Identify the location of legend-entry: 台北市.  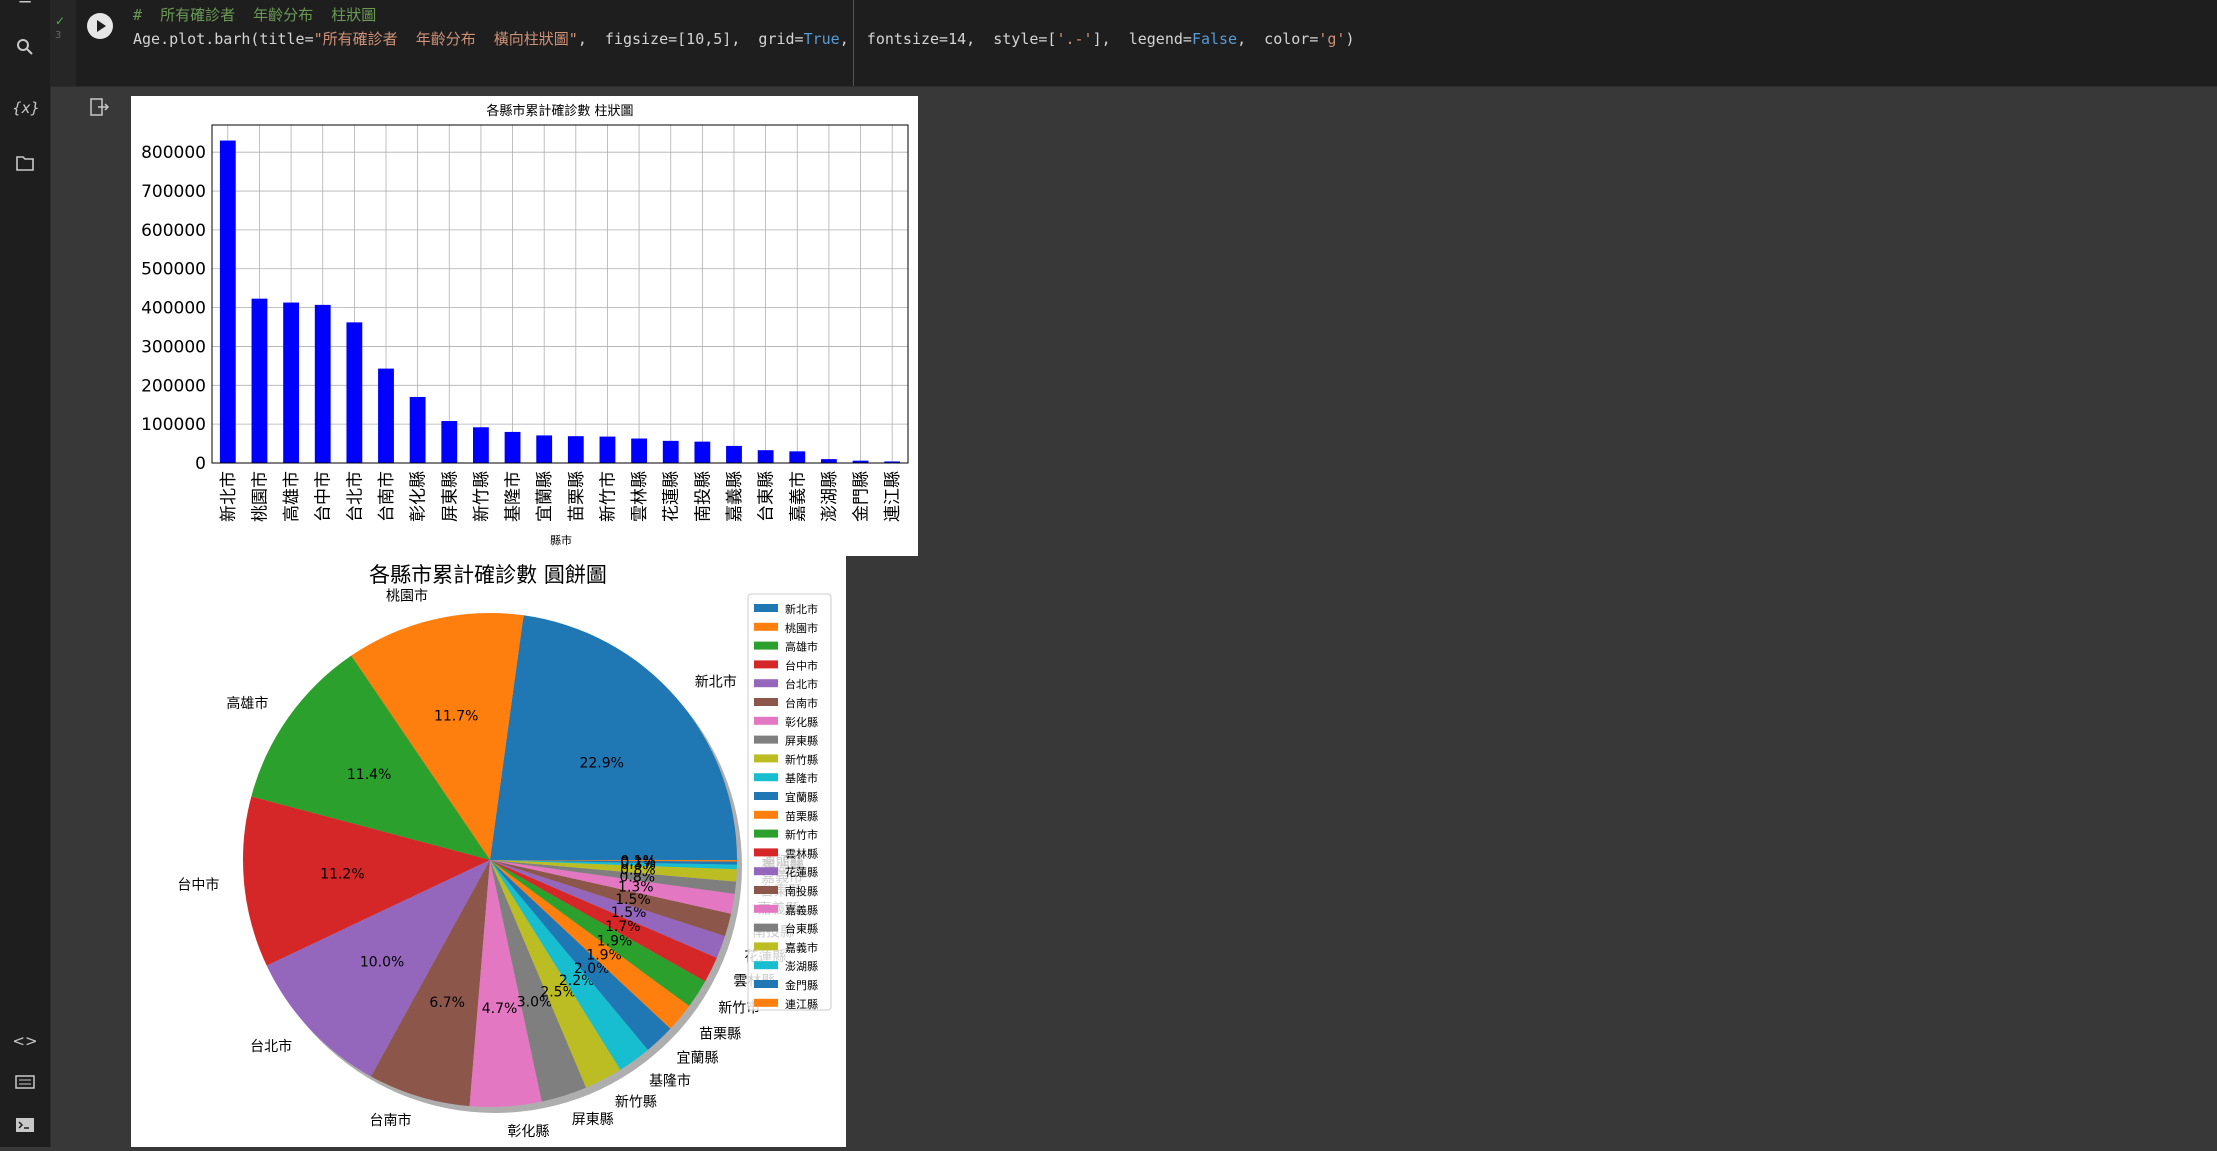
(801, 684).